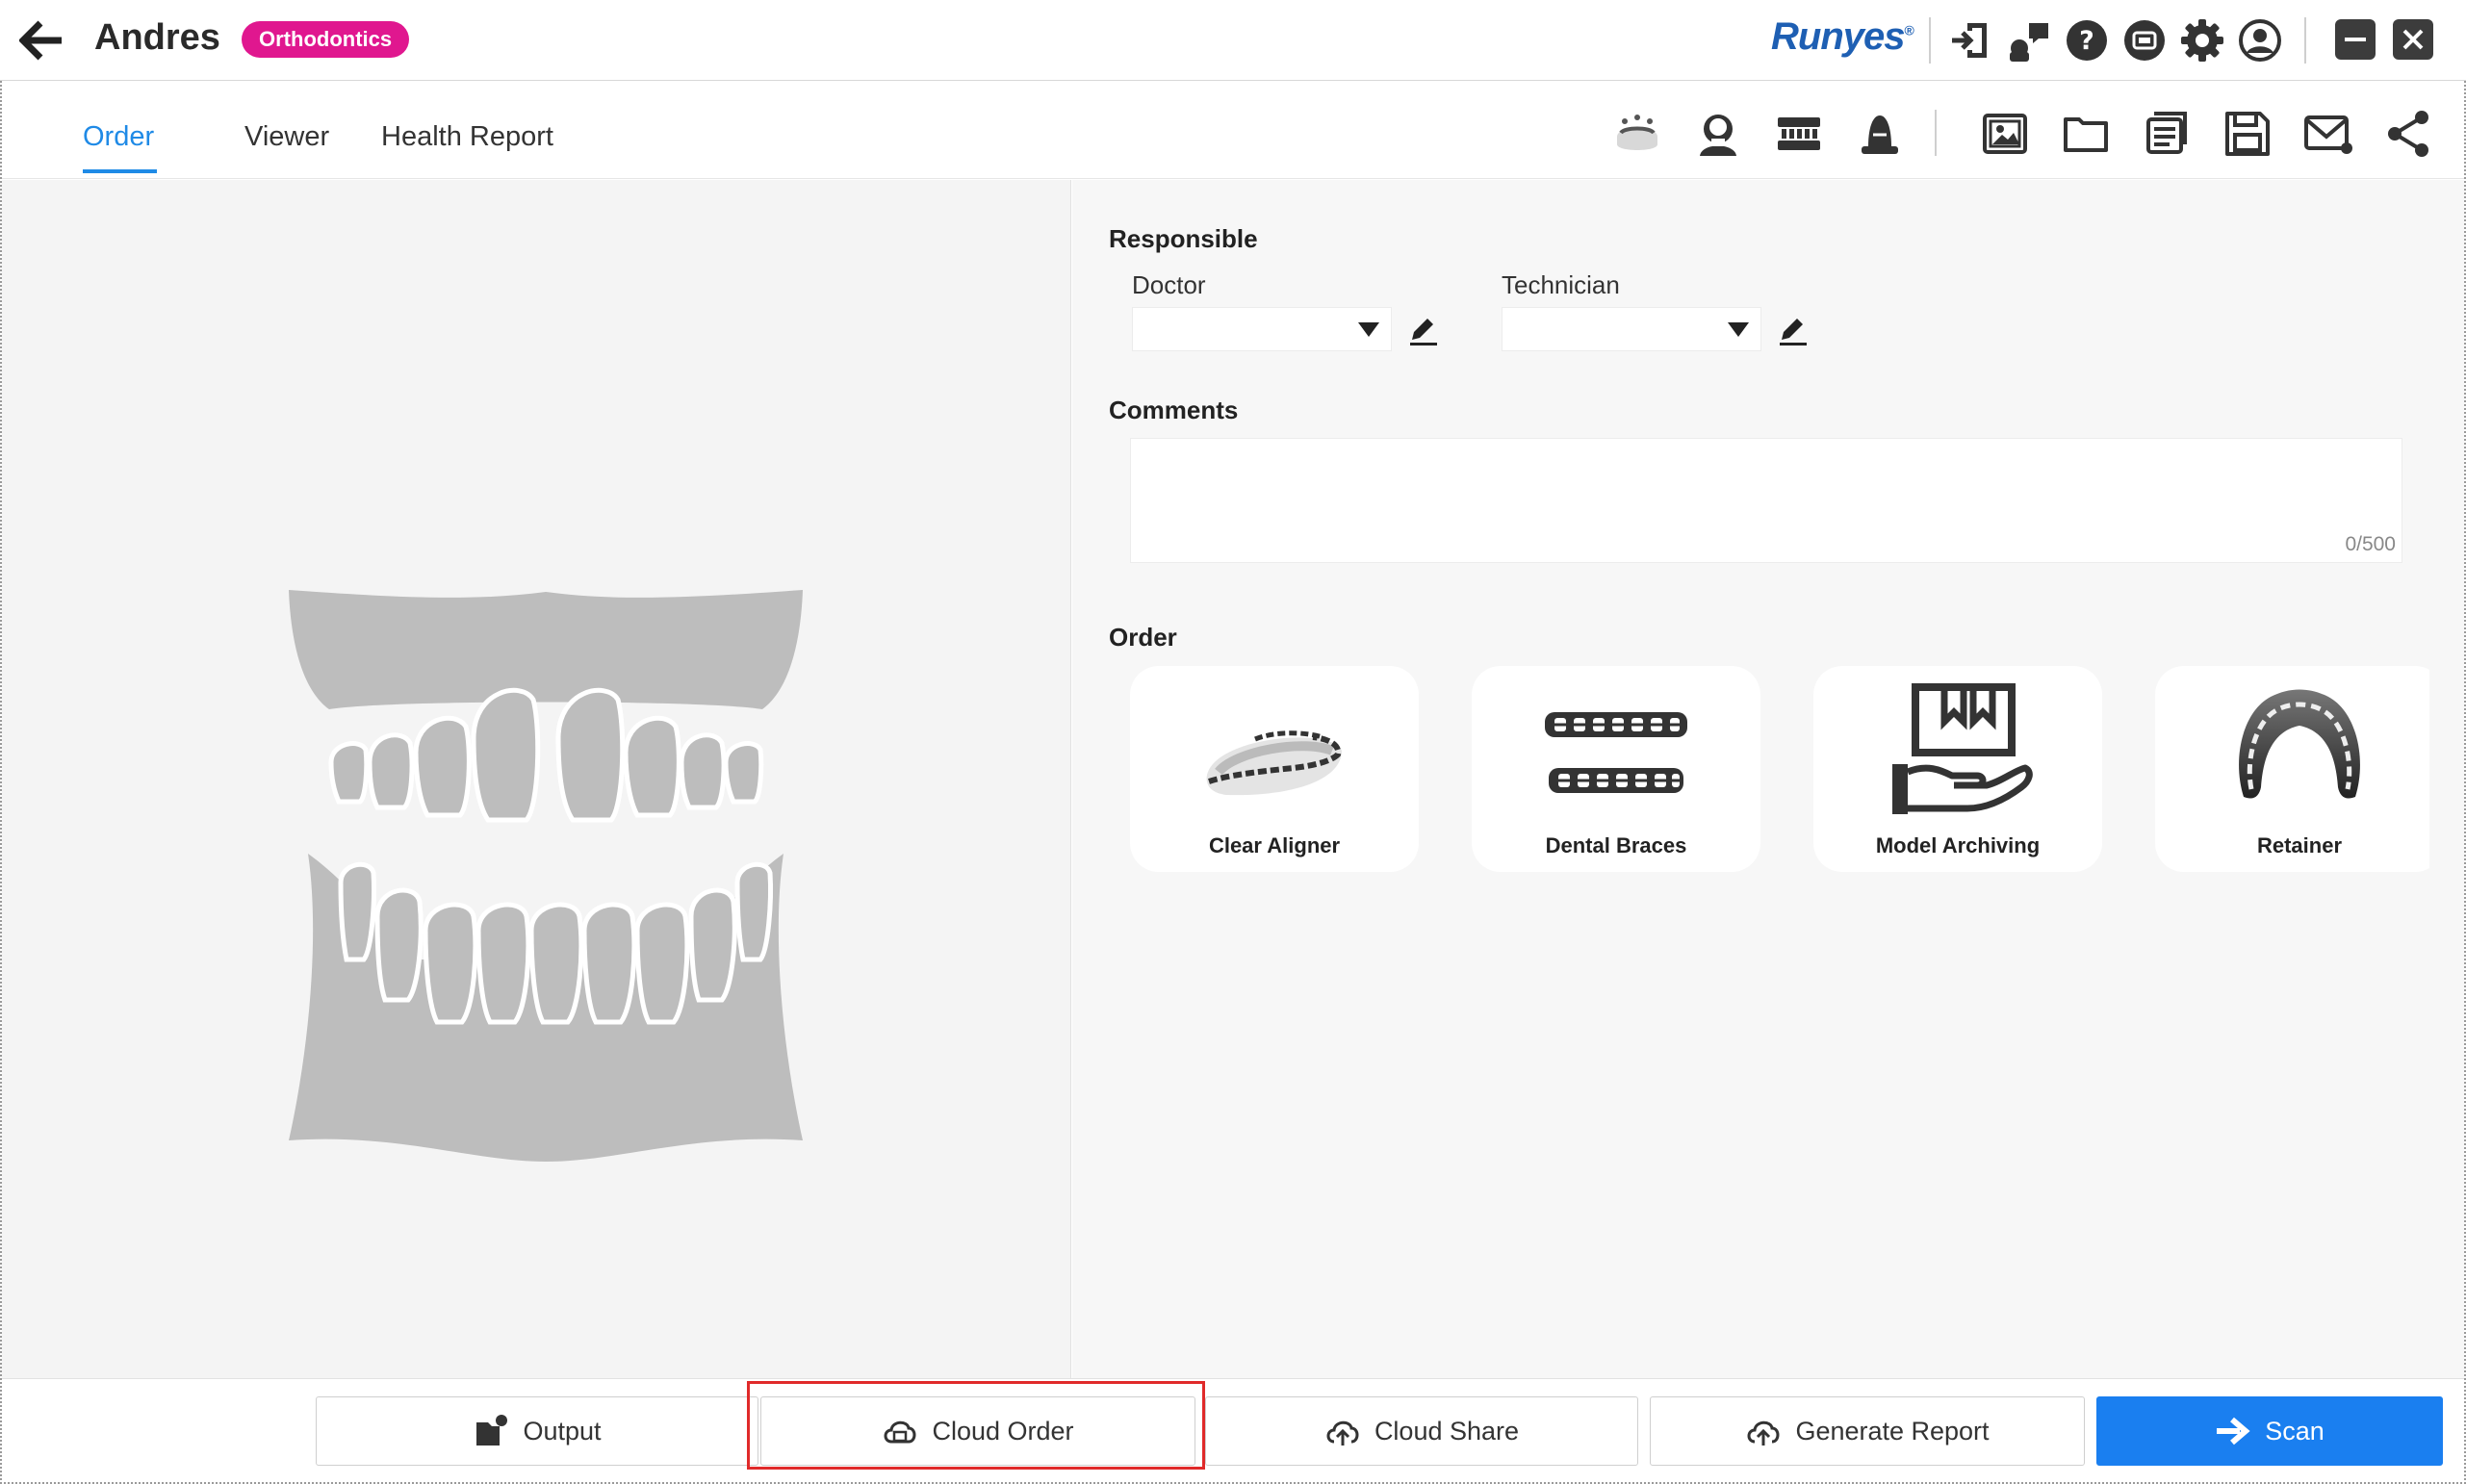  I want to click on email-icon, so click(2328, 134).